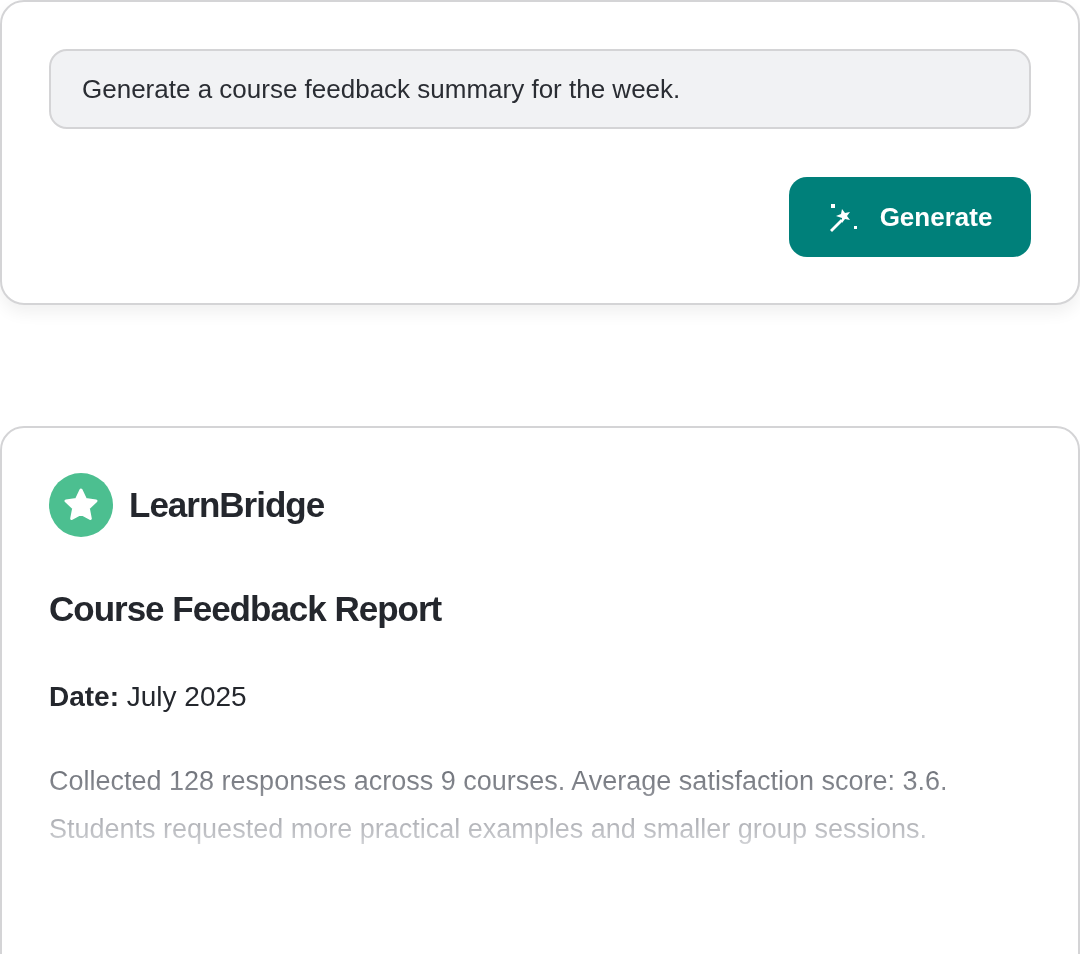  I want to click on brand-name: LearnBridge, so click(227, 504).